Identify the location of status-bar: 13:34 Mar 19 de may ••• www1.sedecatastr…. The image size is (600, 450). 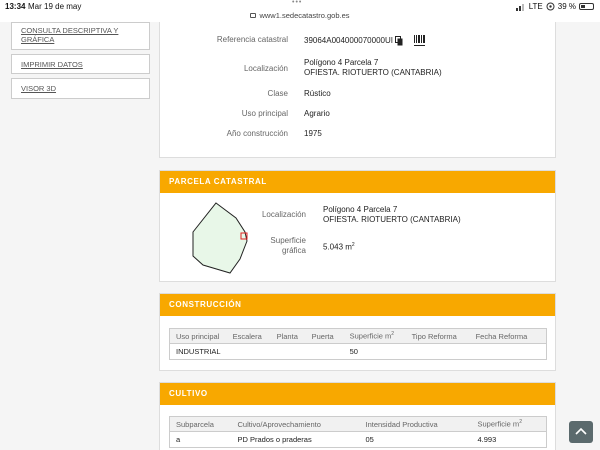
(300, 11).